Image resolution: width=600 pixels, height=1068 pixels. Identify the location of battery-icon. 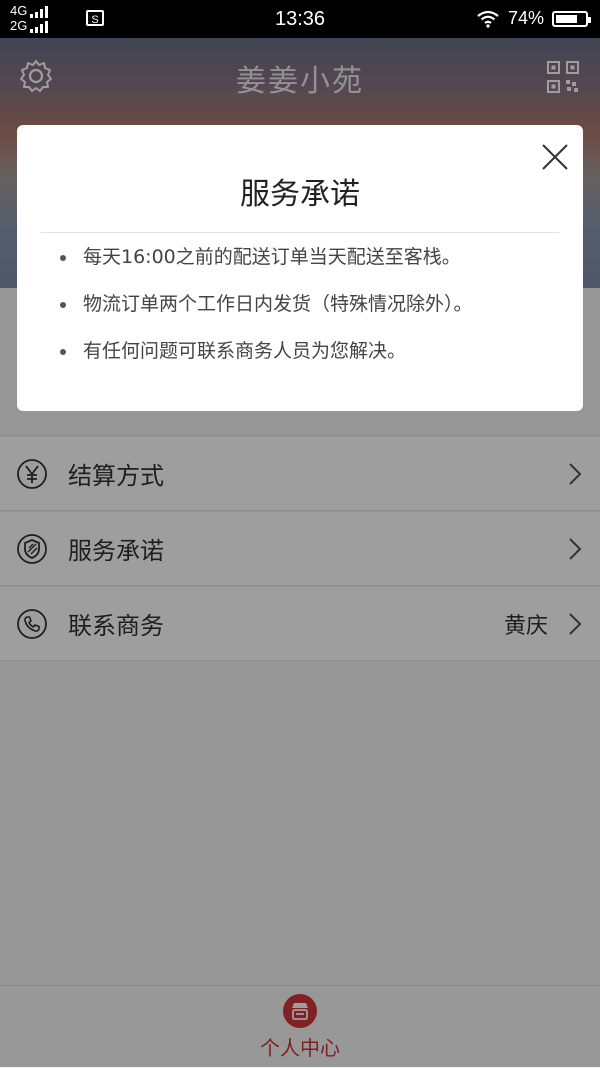
(571, 18).